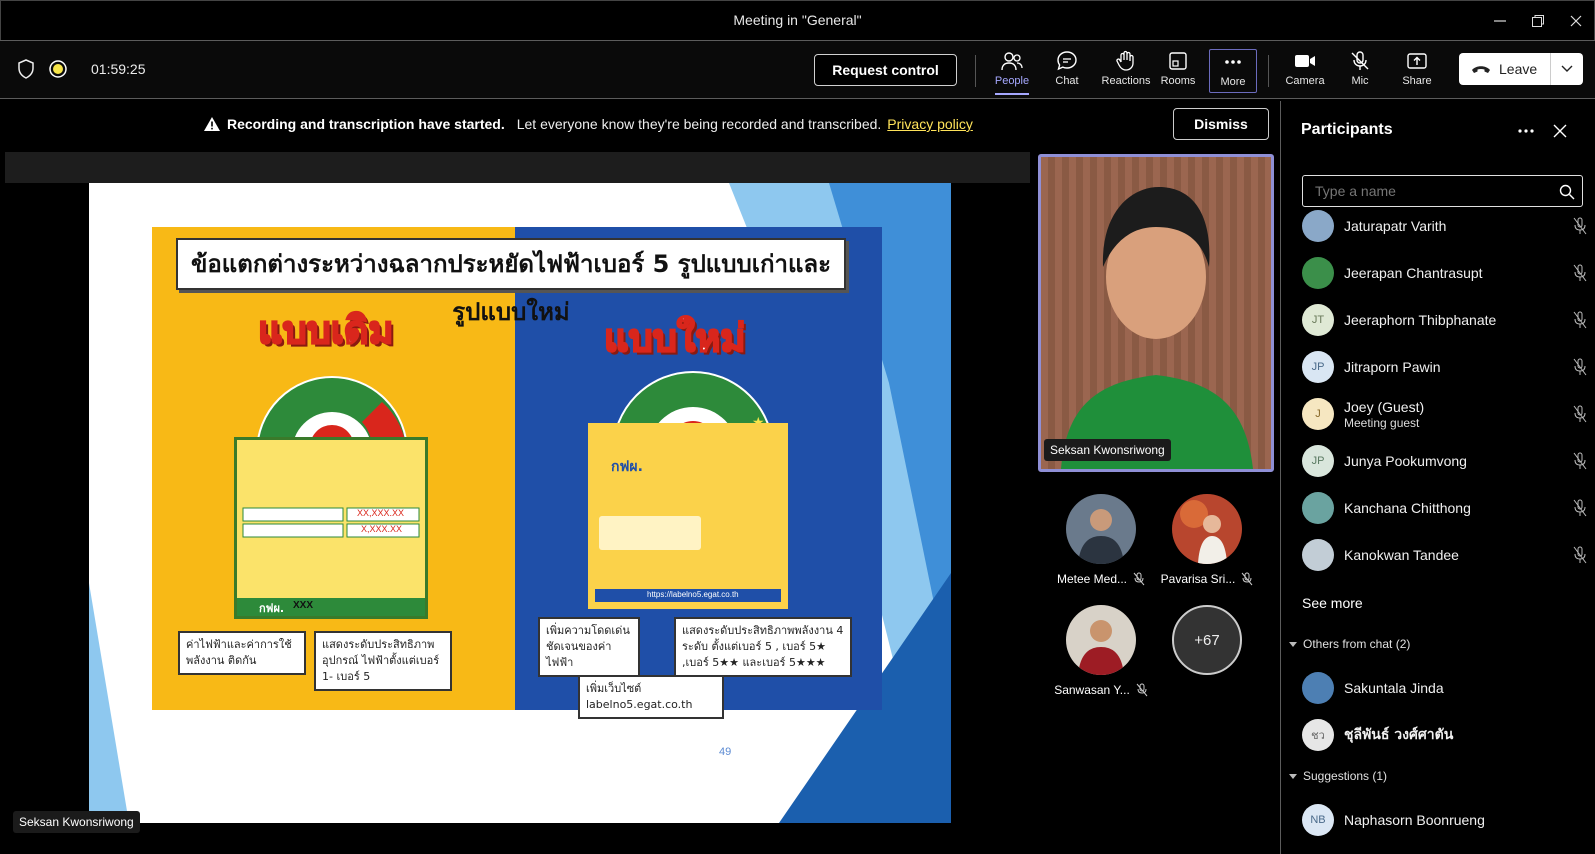 The width and height of the screenshot is (1595, 854). Describe the element at coordinates (1156, 313) in the screenshot. I see `speaker-video-tile: Seksan Kwonsriwong` at that location.